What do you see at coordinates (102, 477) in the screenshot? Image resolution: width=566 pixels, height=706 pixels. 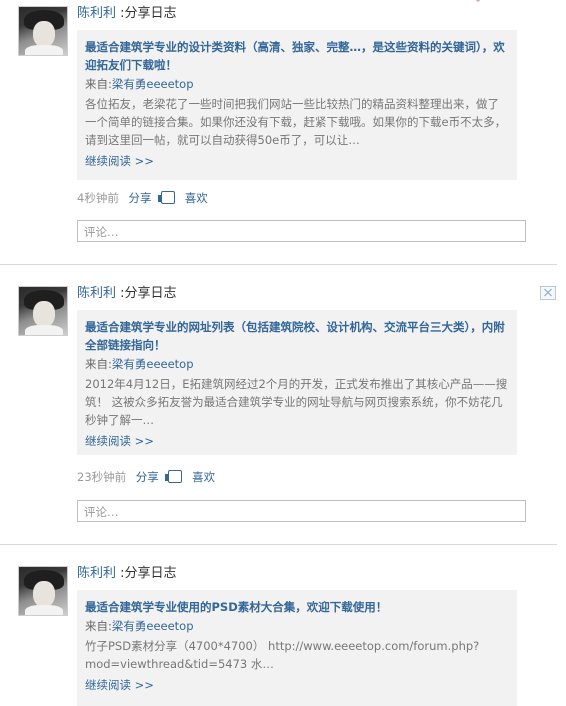 I see `timestamp: 23秒钟前` at bounding box center [102, 477].